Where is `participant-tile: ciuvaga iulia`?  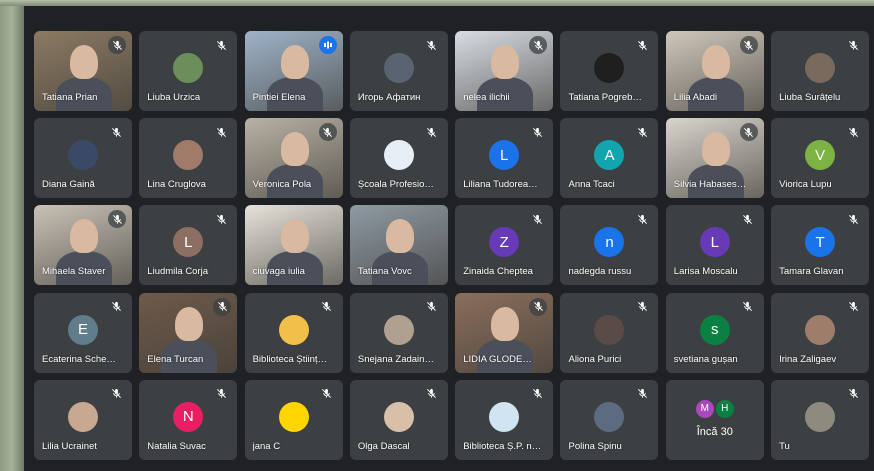 participant-tile: ciuvaga iulia is located at coordinates (293, 245).